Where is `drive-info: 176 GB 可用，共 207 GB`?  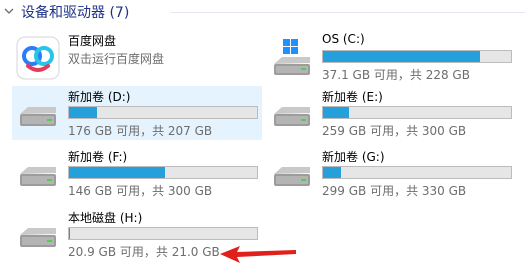
drive-info: 176 GB 可用，共 207 GB is located at coordinates (140, 131).